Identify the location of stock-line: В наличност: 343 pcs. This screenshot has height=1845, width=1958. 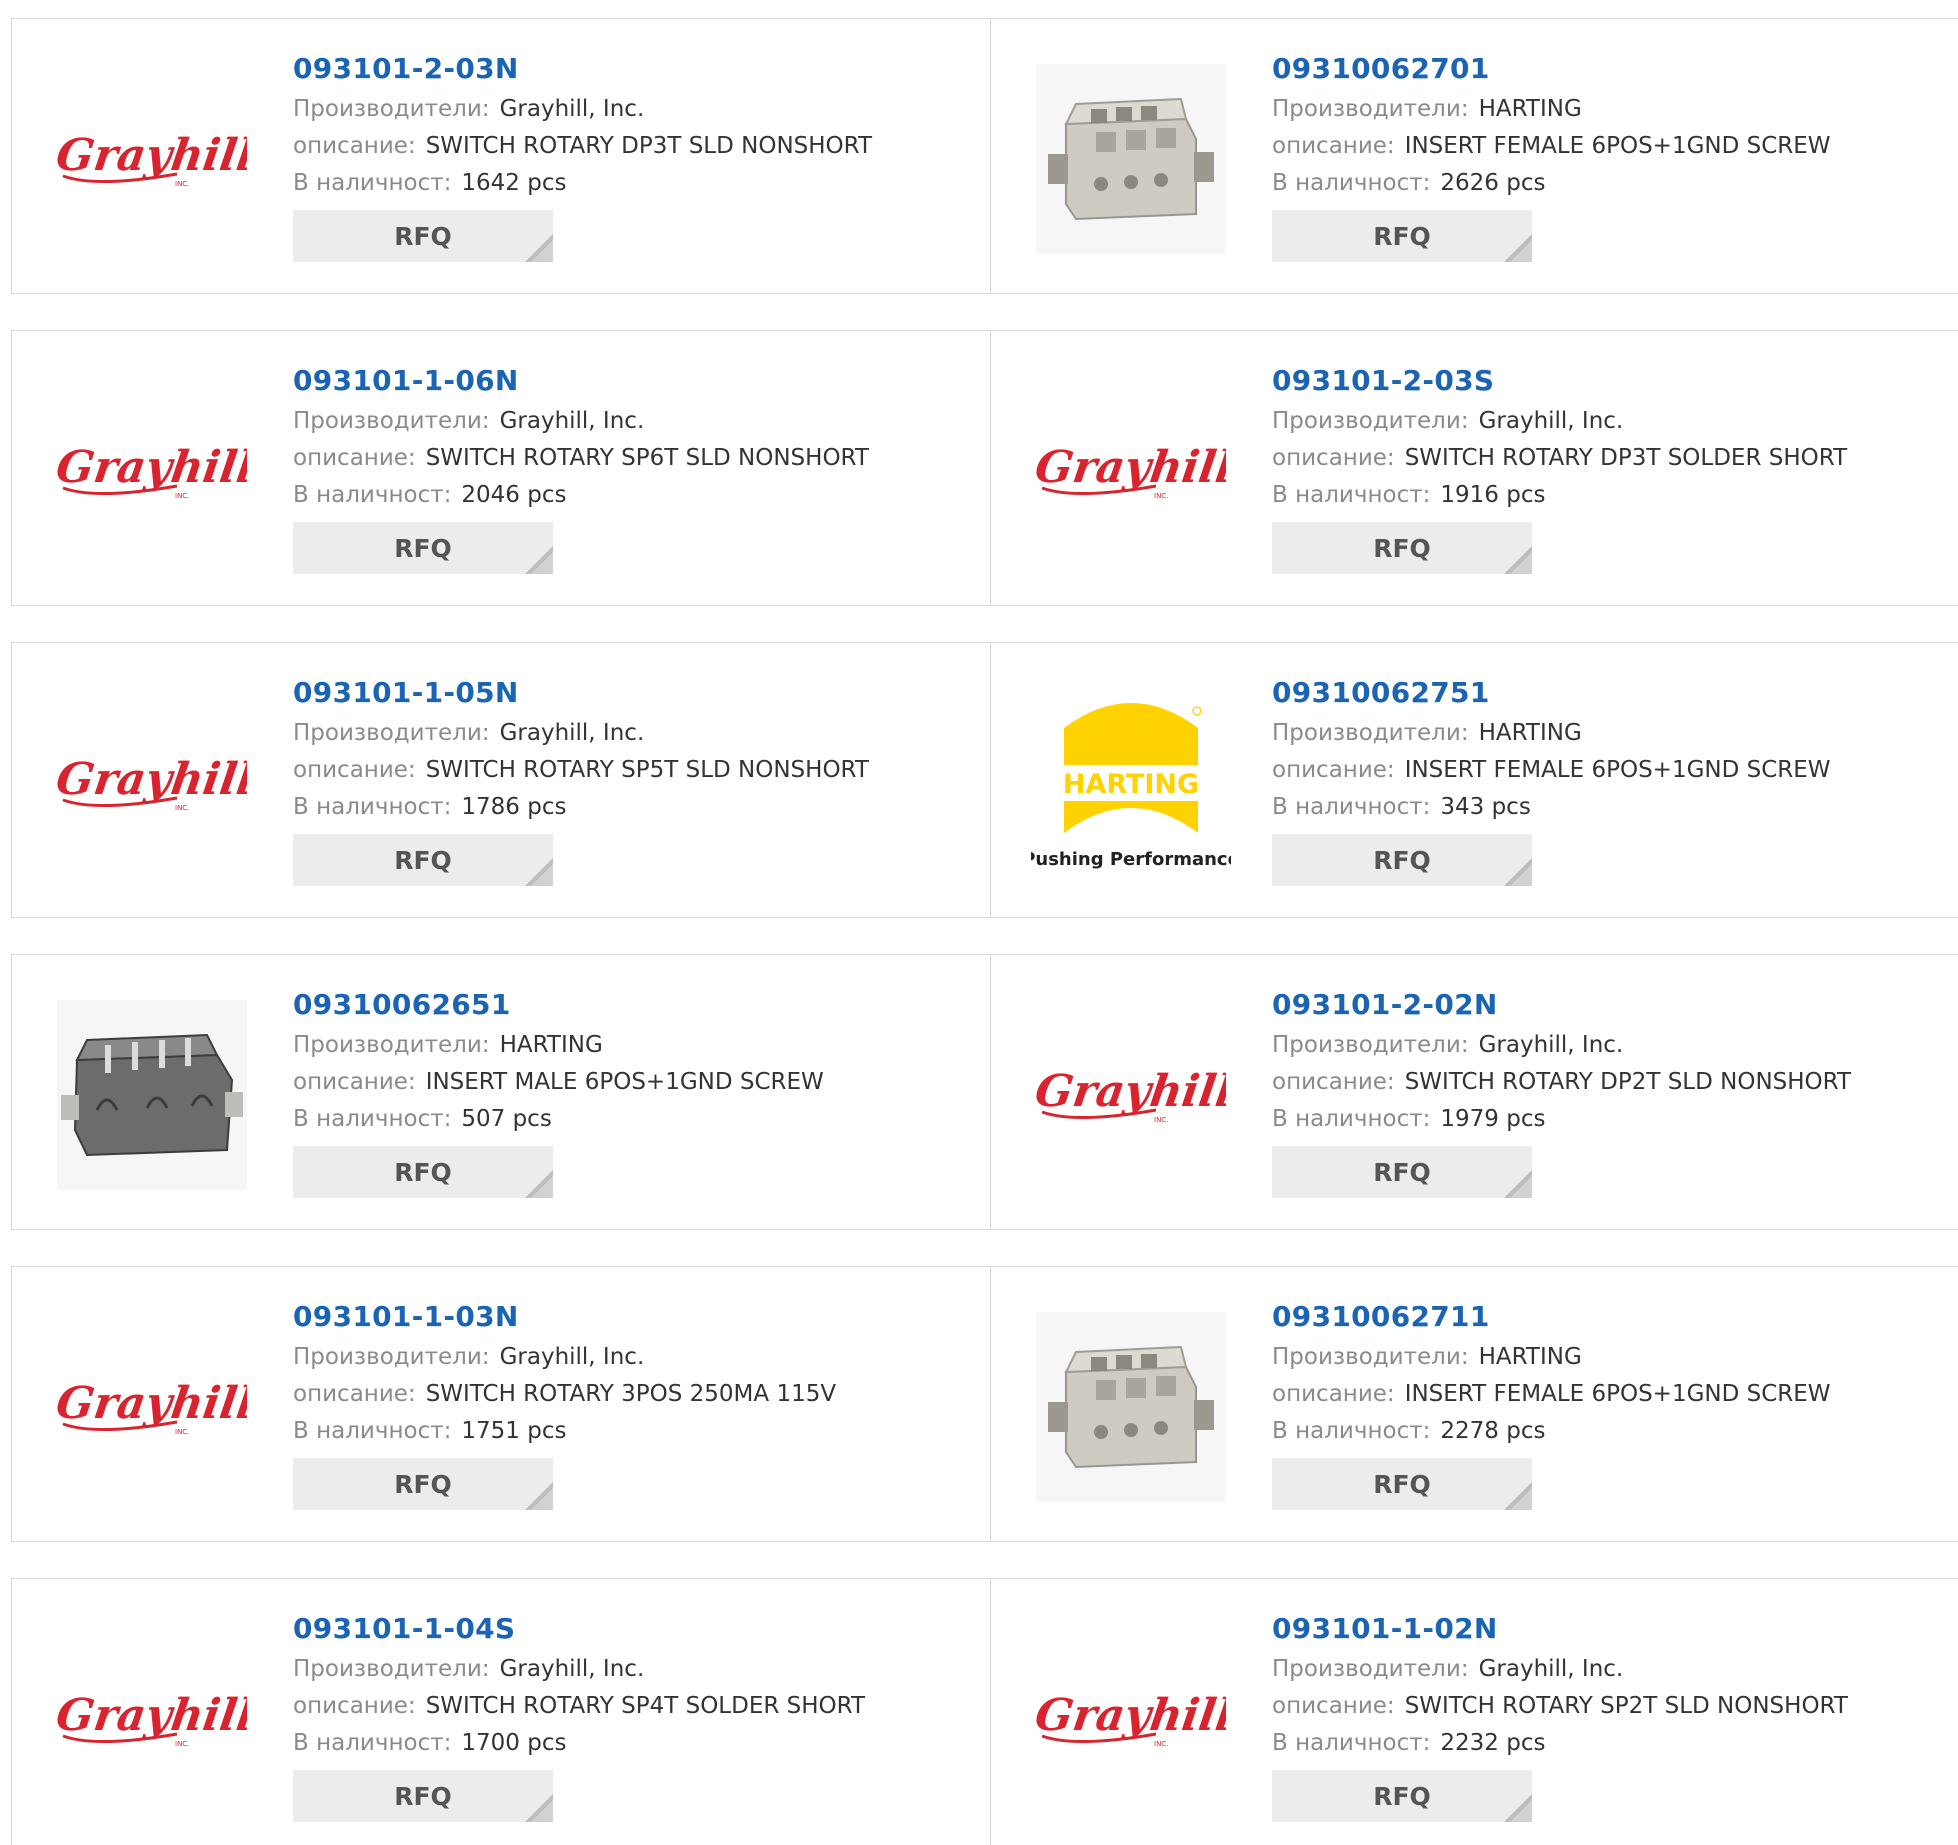
(1612, 807).